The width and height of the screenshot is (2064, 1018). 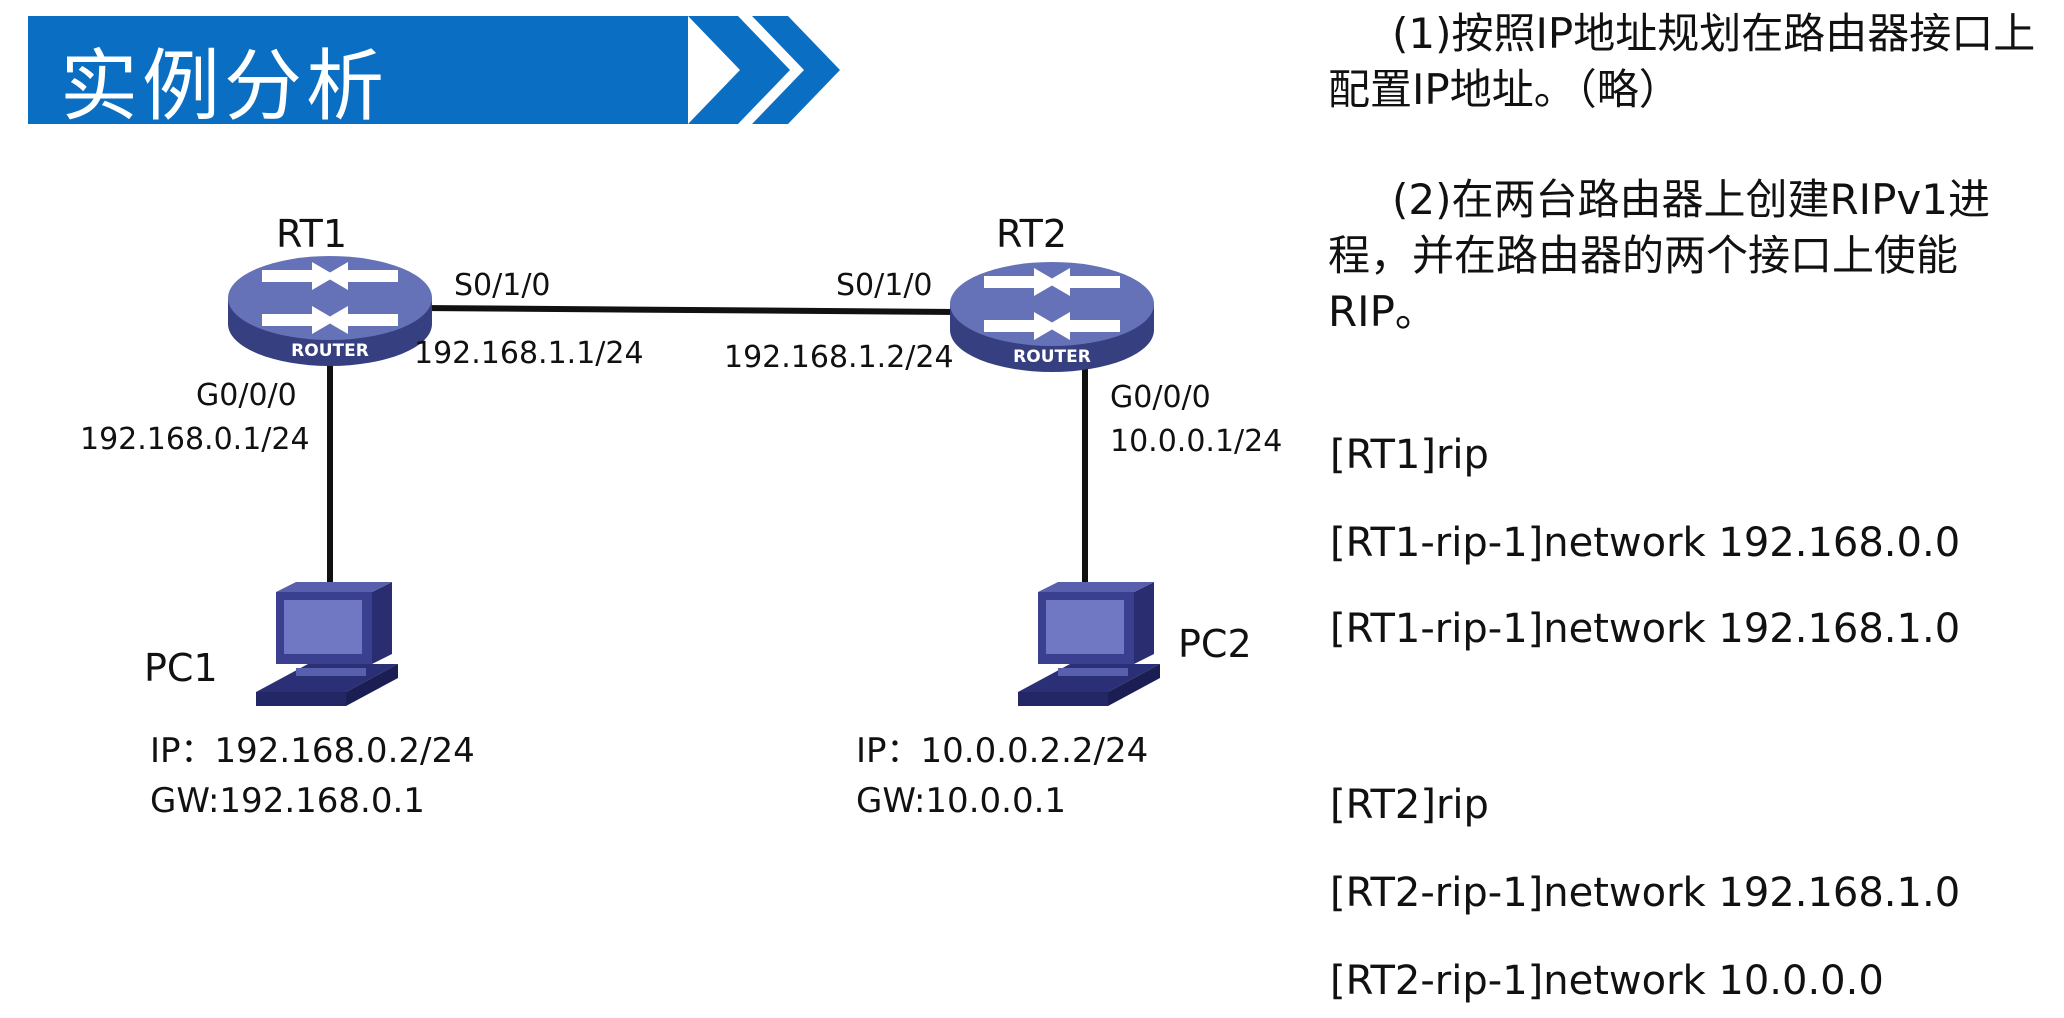 What do you see at coordinates (529, 353) in the screenshot?
I see `rt1-serial-ip: 192.168.1.1/24` at bounding box center [529, 353].